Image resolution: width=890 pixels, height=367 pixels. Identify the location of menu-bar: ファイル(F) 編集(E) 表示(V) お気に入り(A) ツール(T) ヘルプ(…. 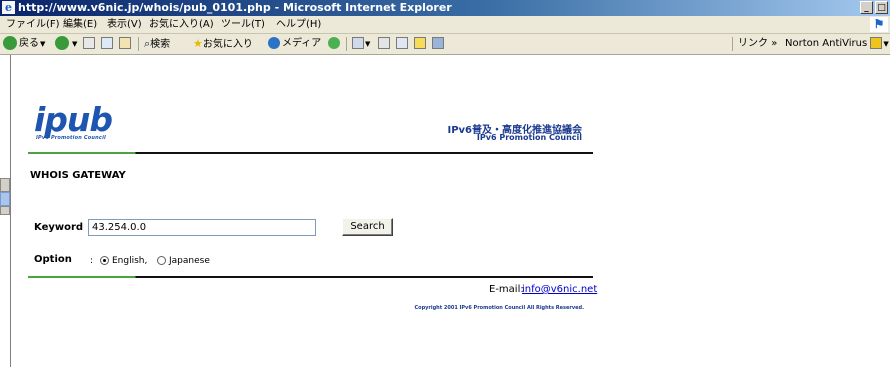
(445, 25).